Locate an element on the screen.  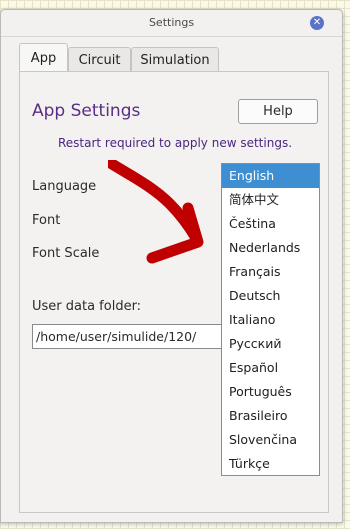
language-option: English is located at coordinates (270, 176).